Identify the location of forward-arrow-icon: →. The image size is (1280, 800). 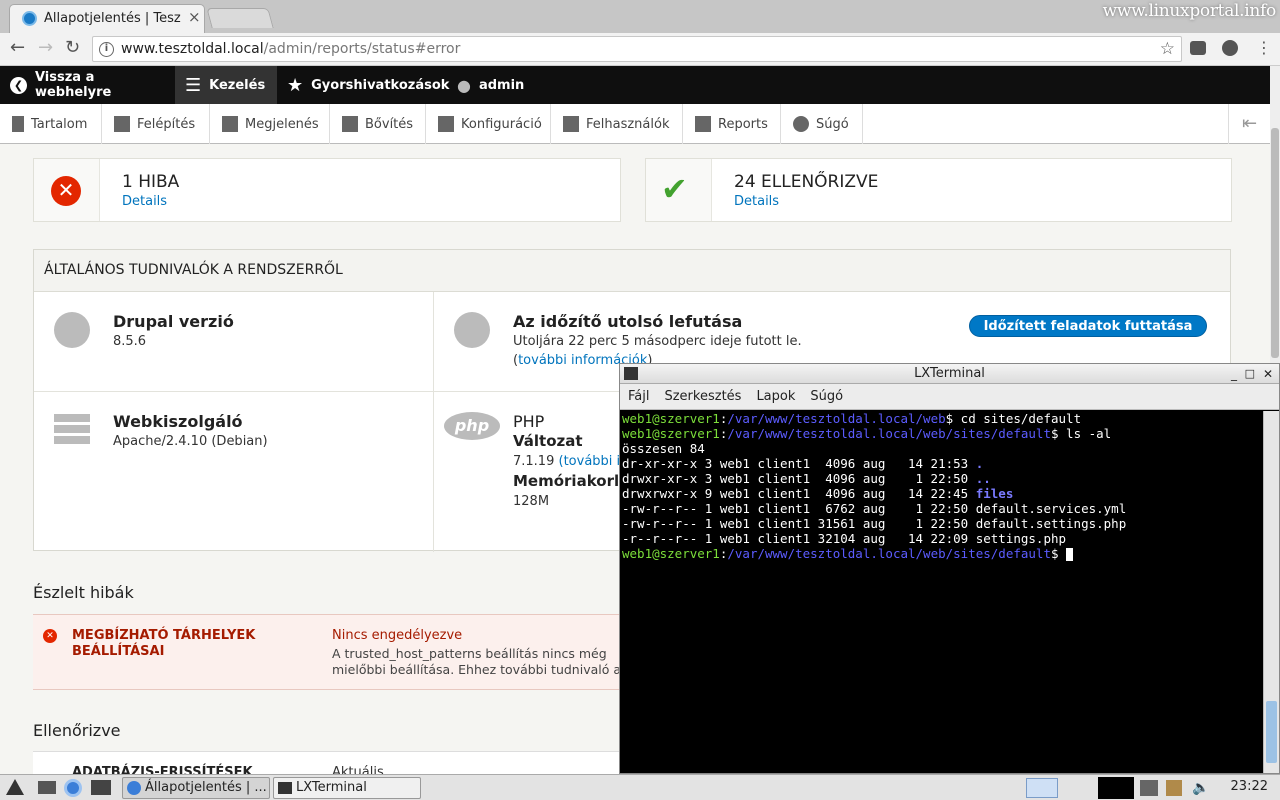
(45, 47).